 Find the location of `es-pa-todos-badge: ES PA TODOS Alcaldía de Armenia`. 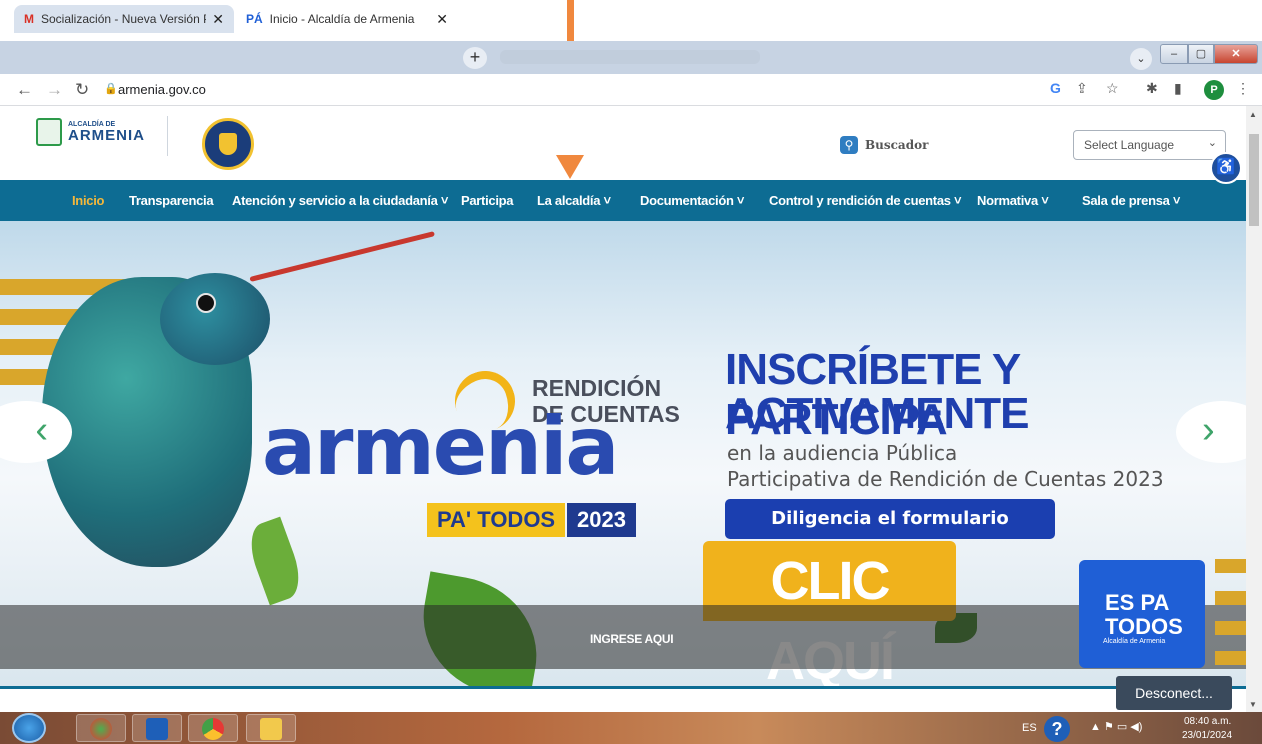

es-pa-todos-badge: ES PA TODOS Alcaldía de Armenia is located at coordinates (1142, 614).